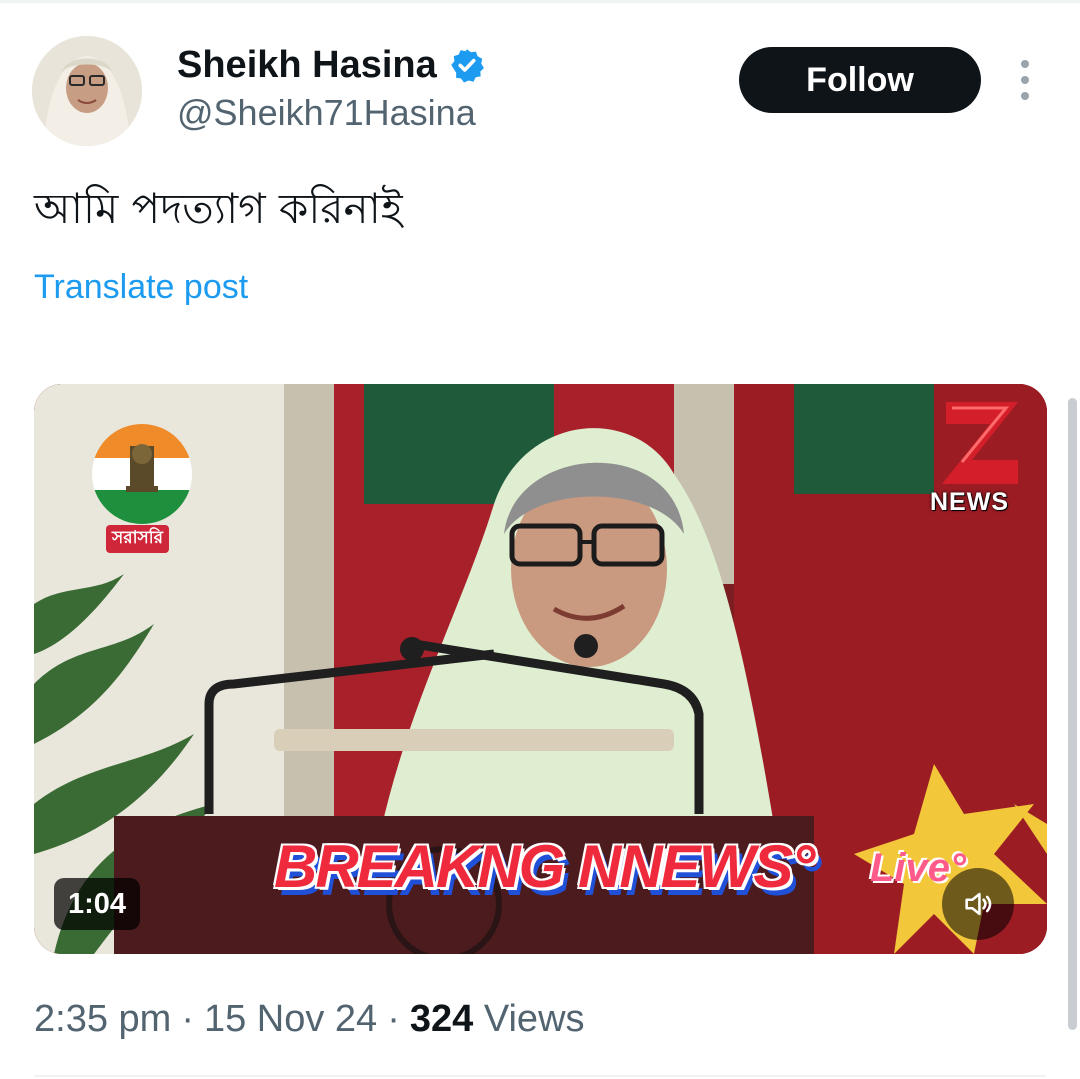 This screenshot has height=1079, width=1080. Describe the element at coordinates (1072, 714) in the screenshot. I see `scrollbar` at that location.